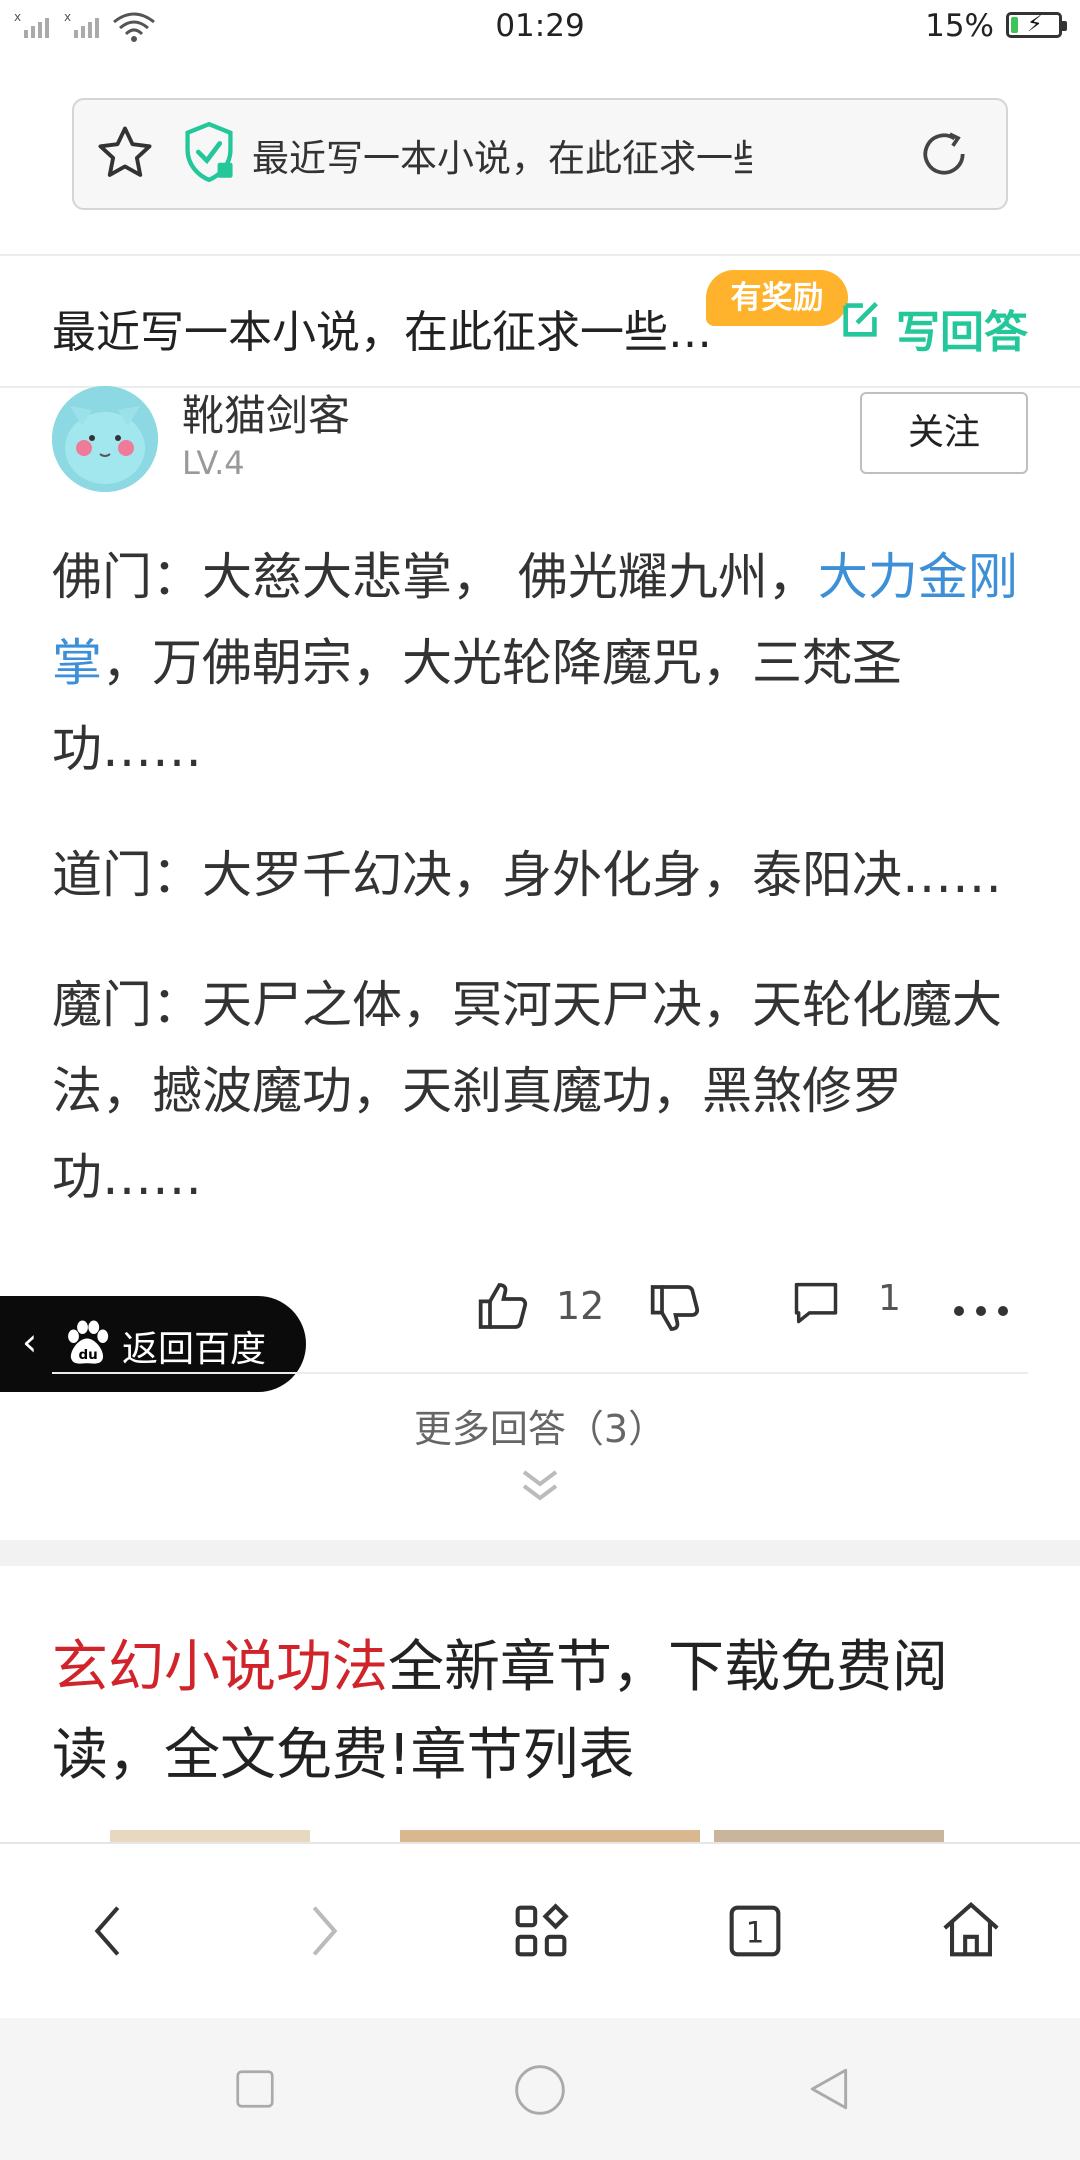  I want to click on menu-grid-icon, so click(541, 1931).